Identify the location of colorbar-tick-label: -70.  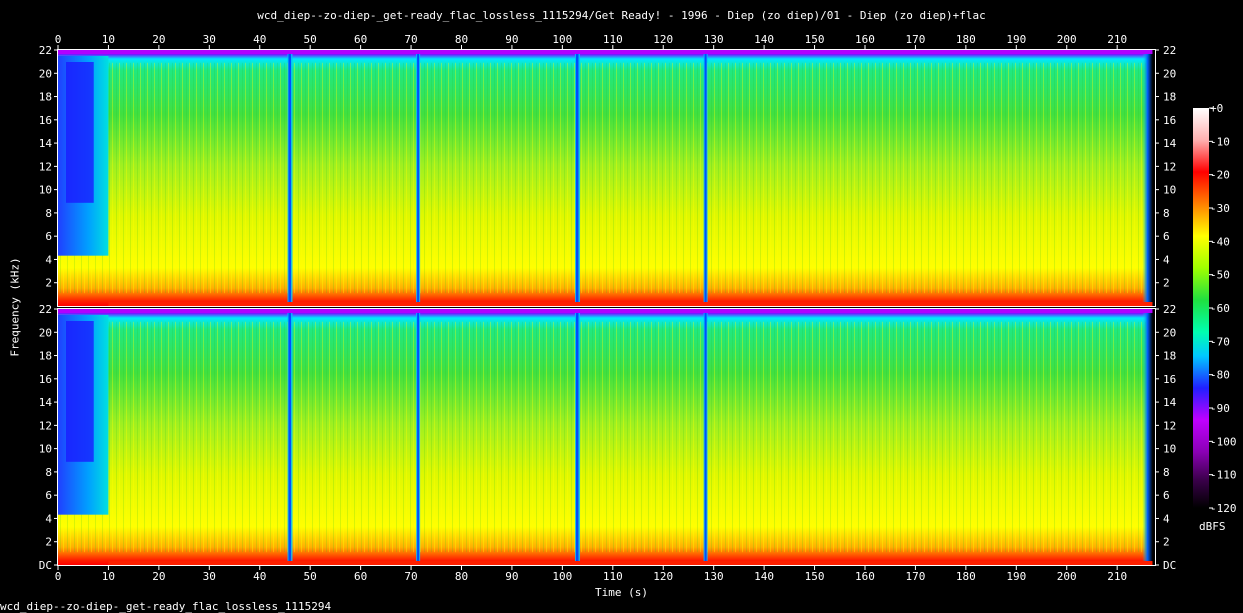
(1220, 341).